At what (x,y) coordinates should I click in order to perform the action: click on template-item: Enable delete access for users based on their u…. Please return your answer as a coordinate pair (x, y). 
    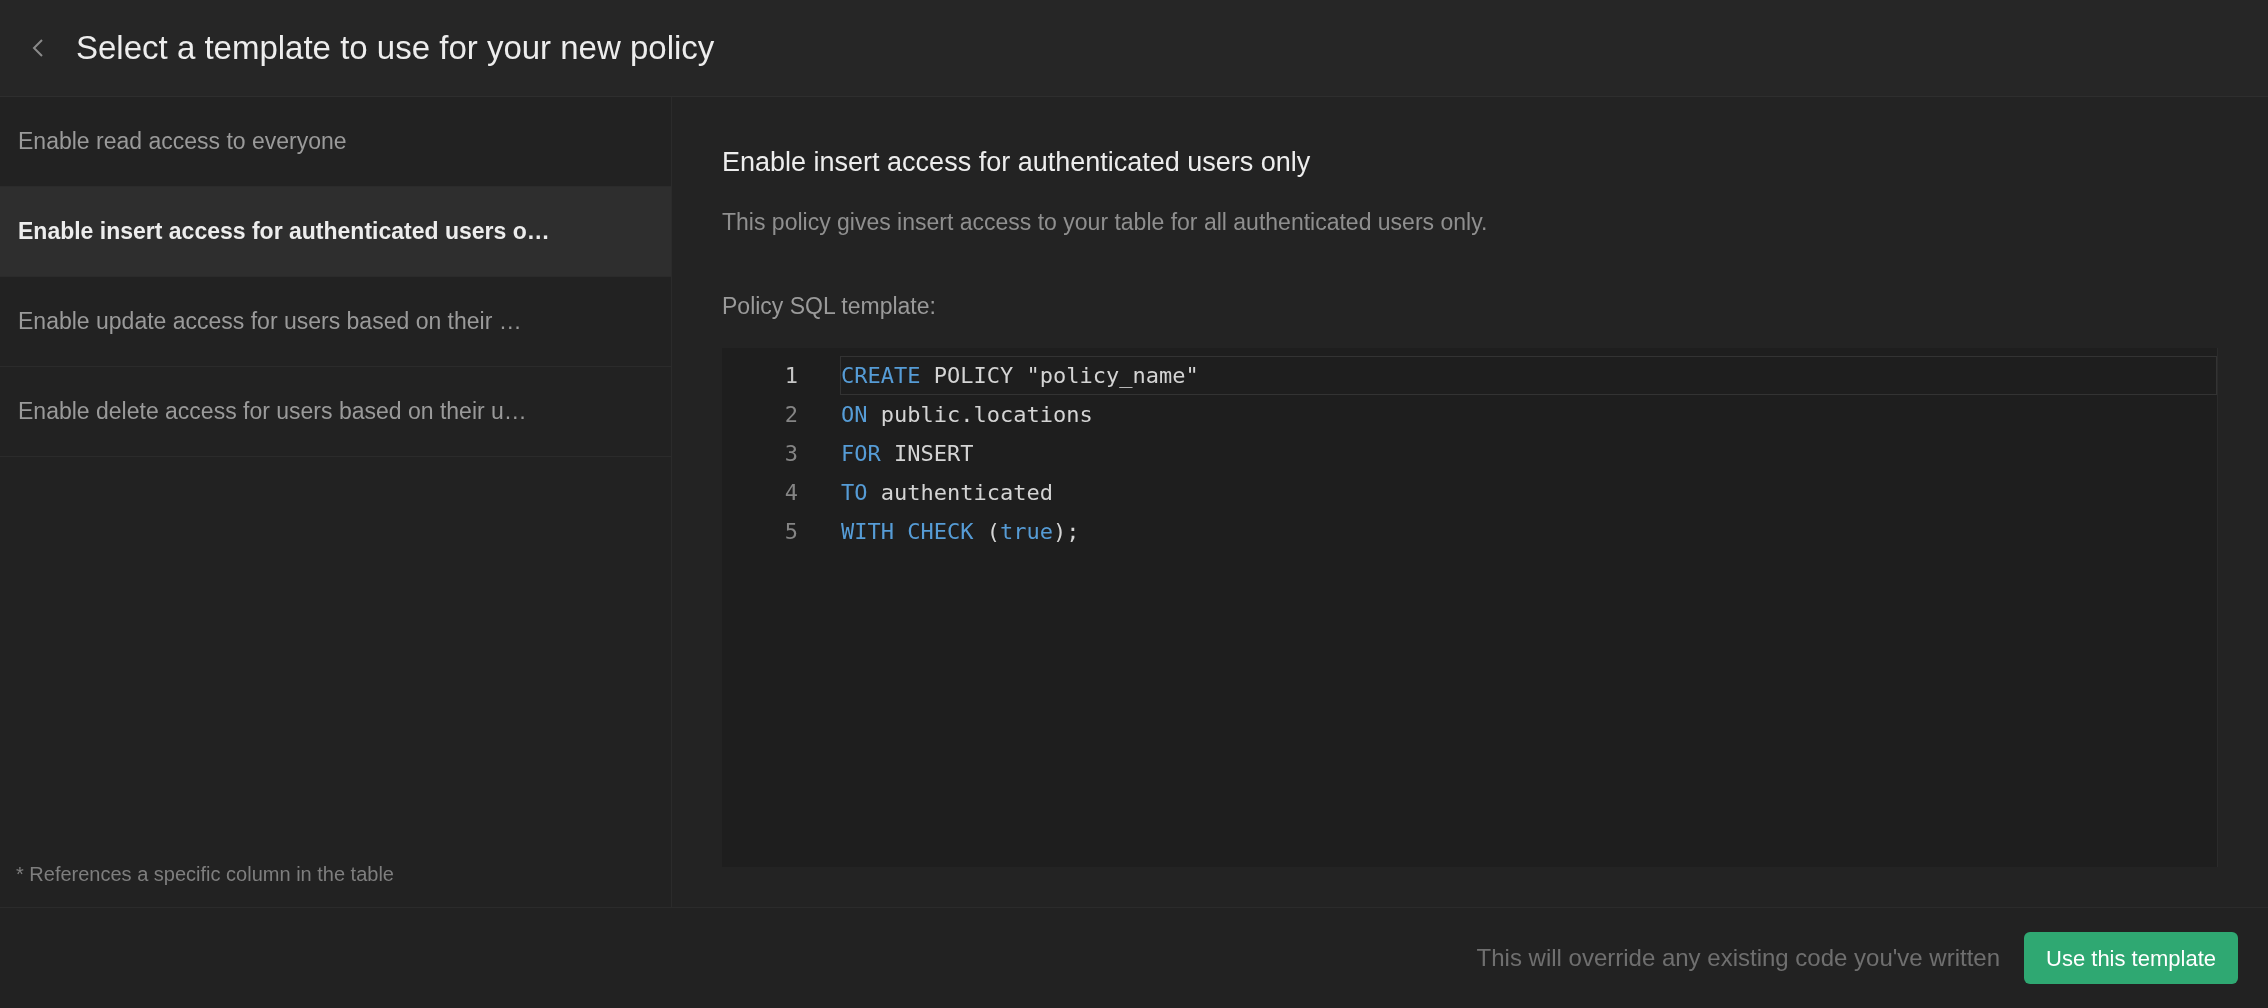
    Looking at the image, I should click on (335, 412).